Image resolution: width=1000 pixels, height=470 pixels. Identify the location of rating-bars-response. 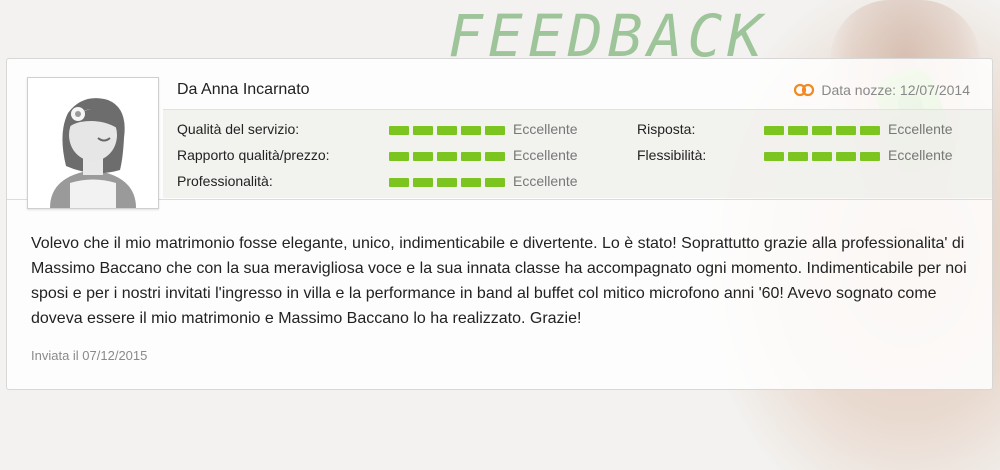
(822, 130).